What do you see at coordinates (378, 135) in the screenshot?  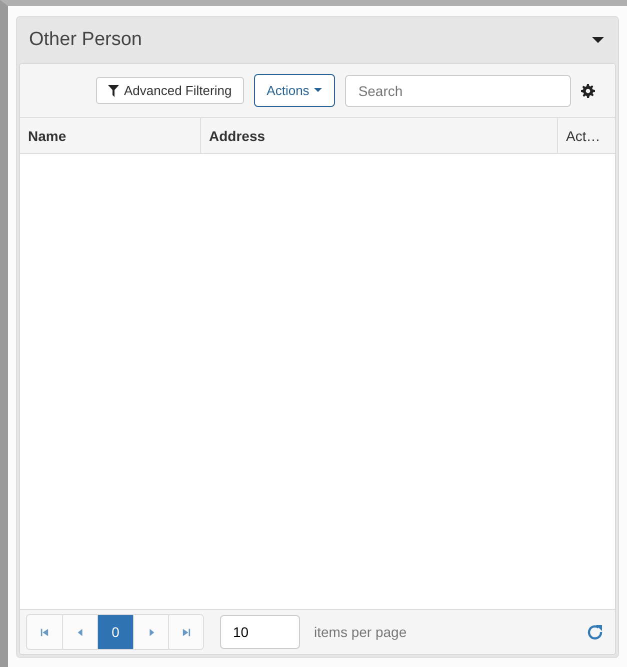 I see `column-header: Address` at bounding box center [378, 135].